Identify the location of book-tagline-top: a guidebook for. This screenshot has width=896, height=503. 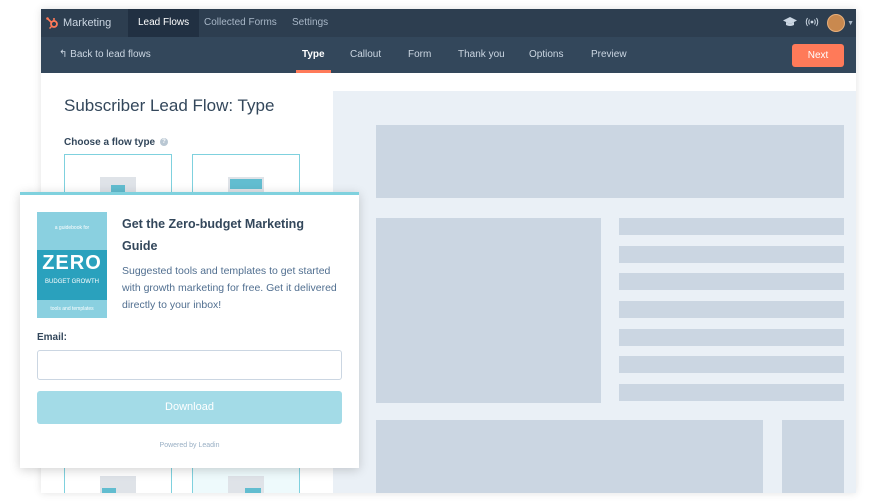
(72, 228).